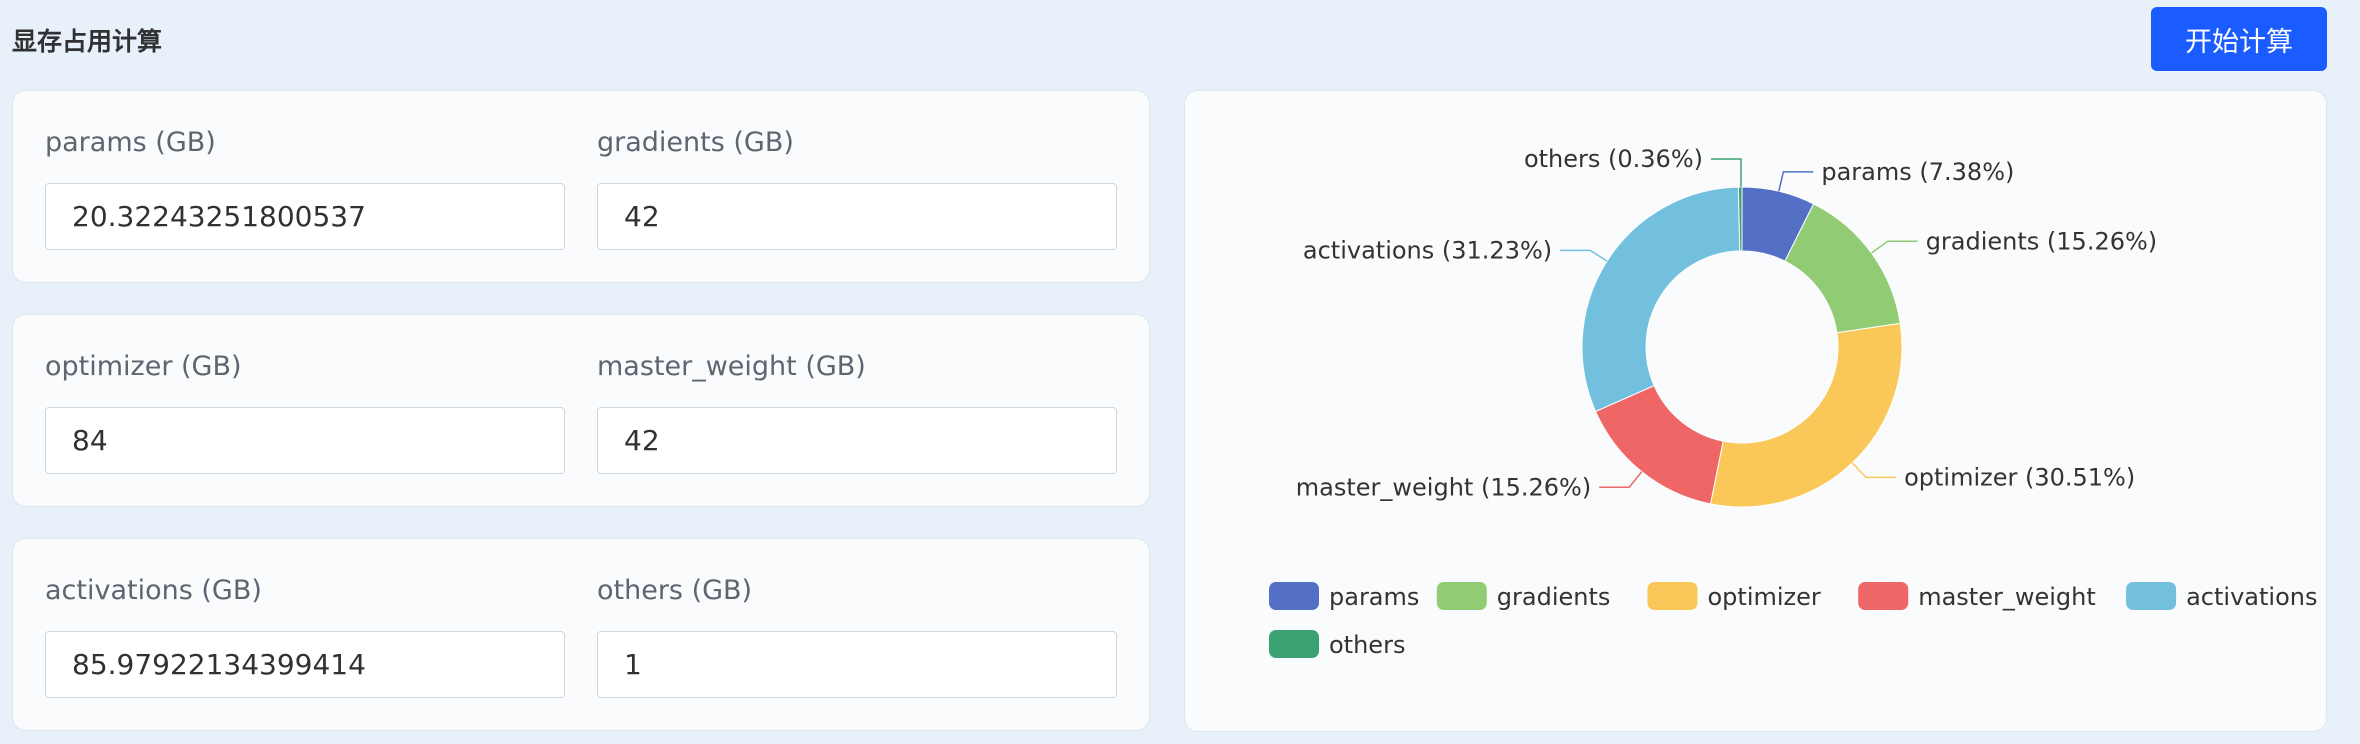 The height and width of the screenshot is (744, 2360). Describe the element at coordinates (581, 634) in the screenshot. I see `activations-others-card: activations (GB) others (GB)` at that location.